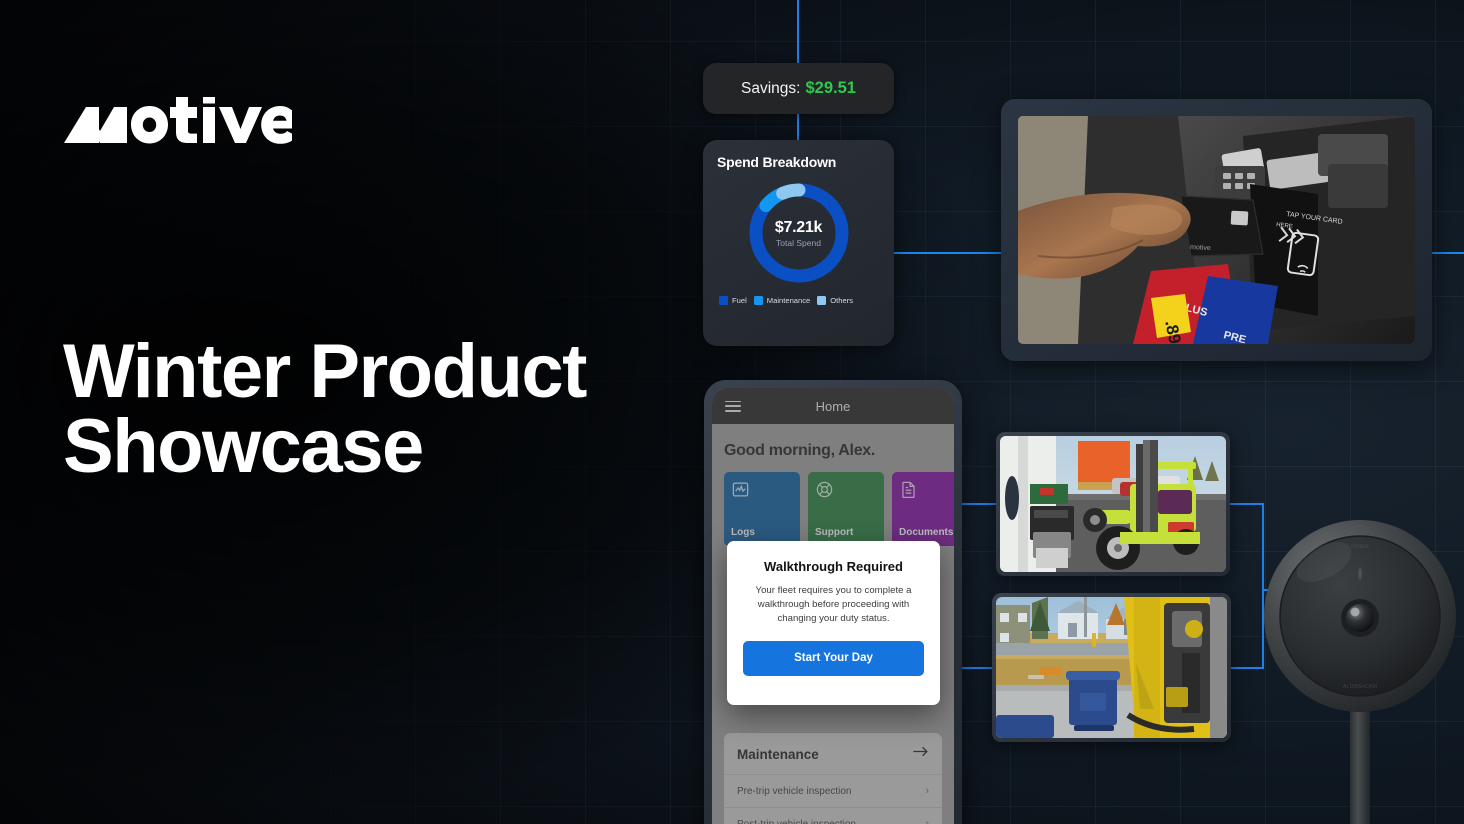 This screenshot has height=824, width=1464. I want to click on donut-total-caption: Total Spend, so click(798, 242).